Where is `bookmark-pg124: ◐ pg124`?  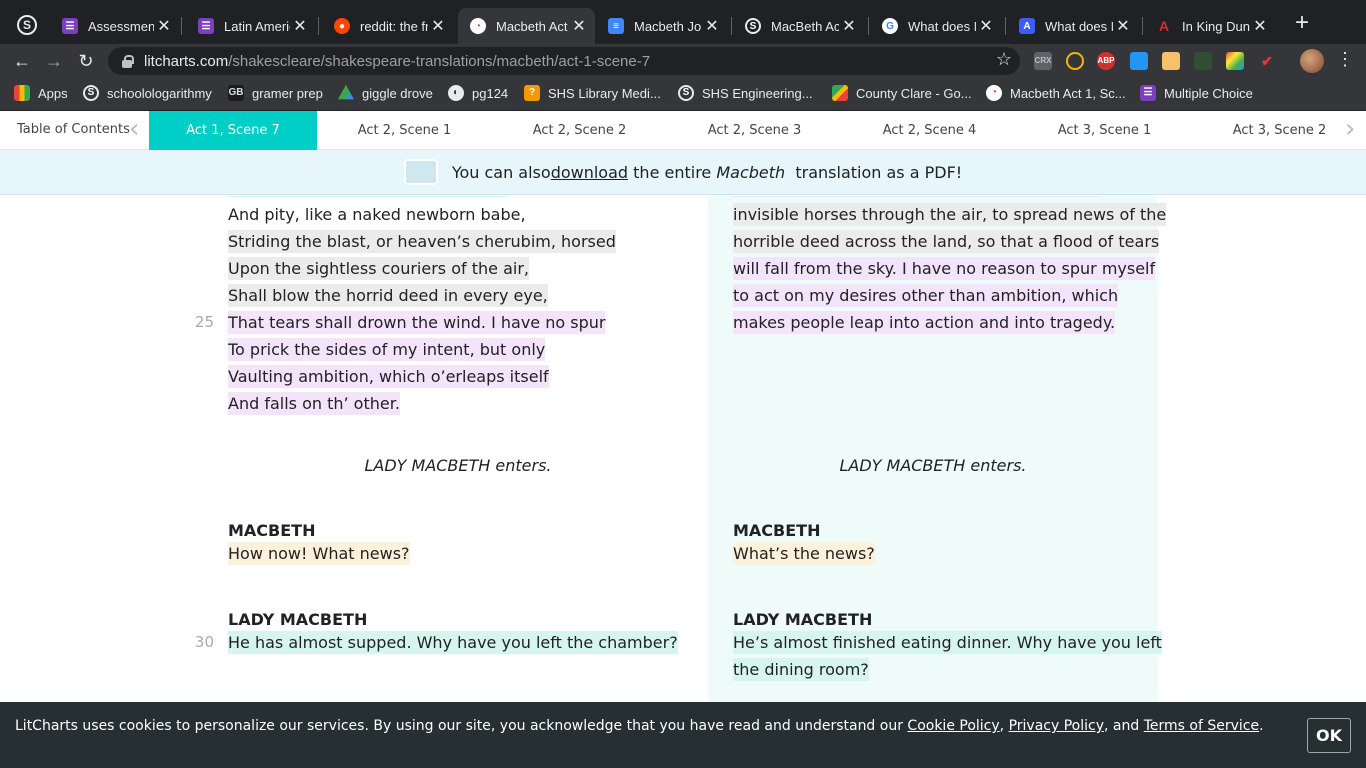 bookmark-pg124: ◐ pg124 is located at coordinates (478, 93).